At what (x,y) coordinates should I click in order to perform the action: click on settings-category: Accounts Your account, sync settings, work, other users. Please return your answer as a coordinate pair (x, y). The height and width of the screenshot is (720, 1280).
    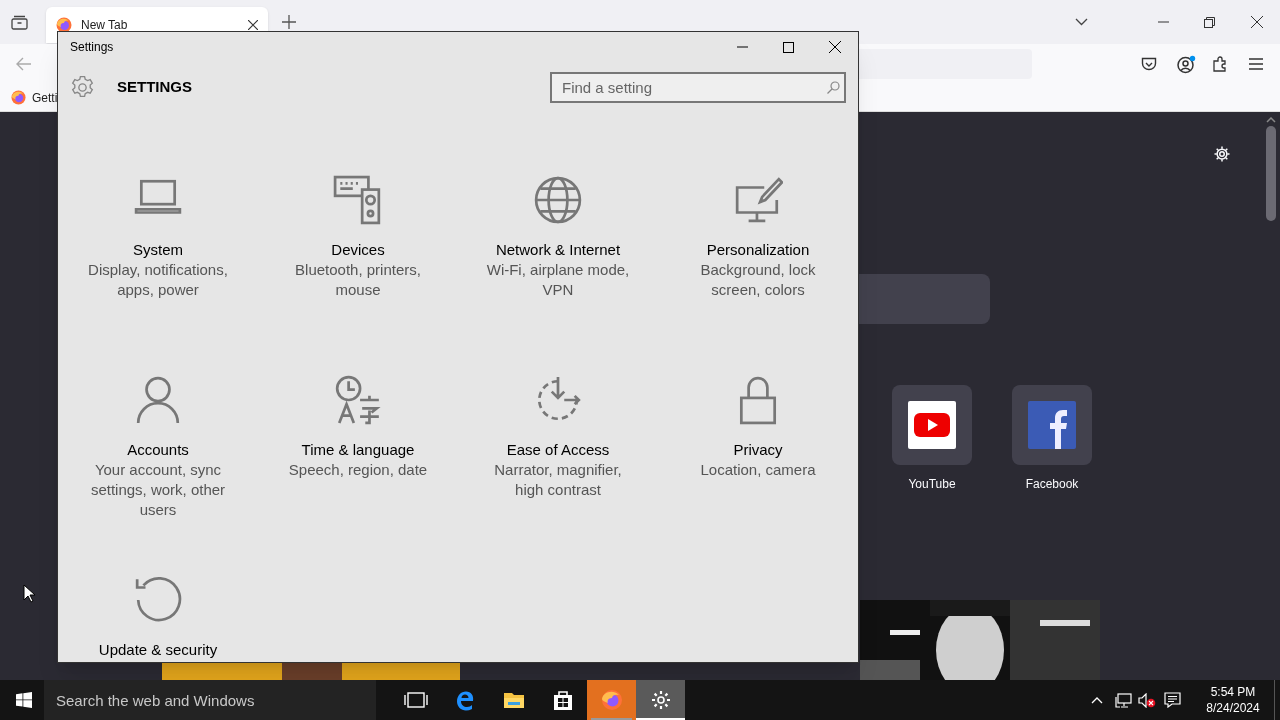
    Looking at the image, I should click on (158, 475).